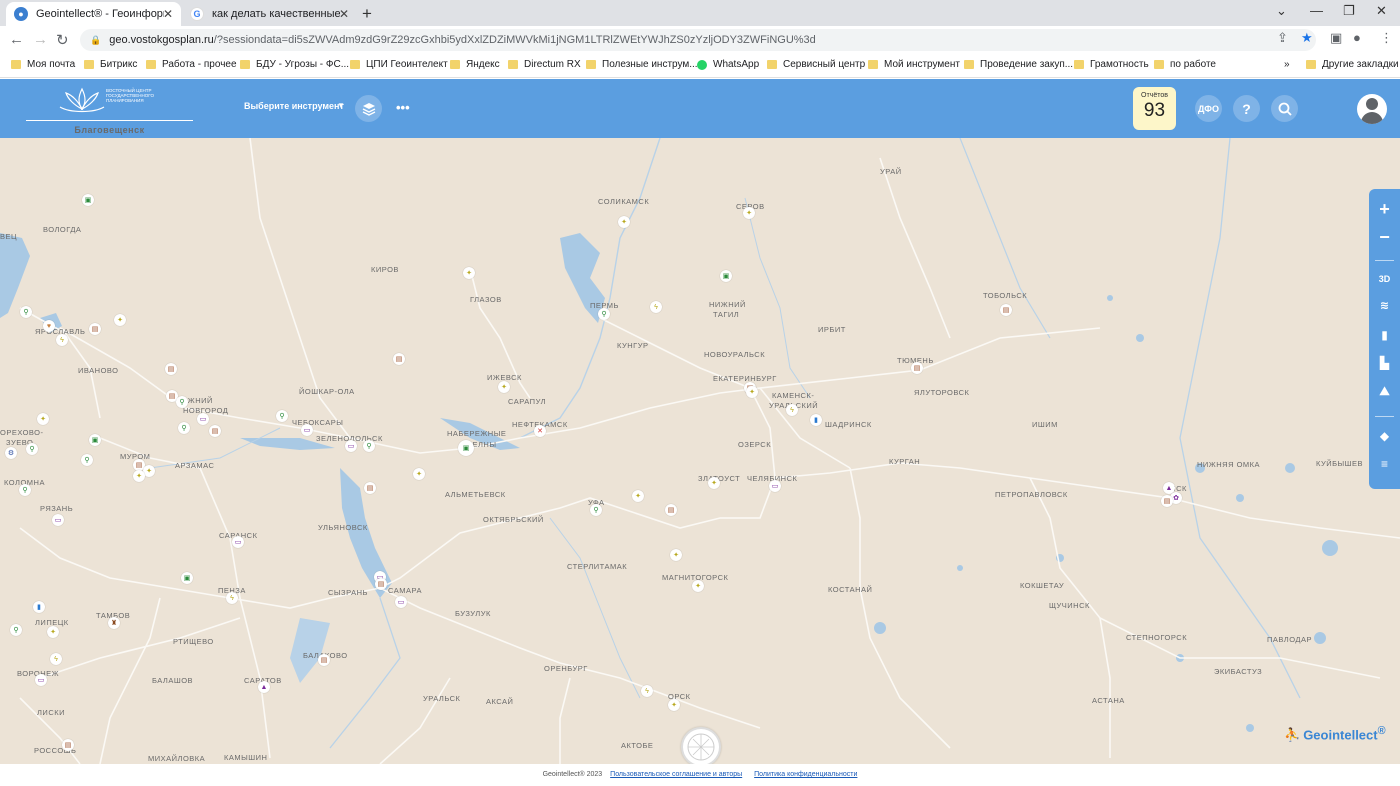 The height and width of the screenshot is (786, 1400). Describe the element at coordinates (11, 453) in the screenshot. I see `map-marker: ⚙` at that location.